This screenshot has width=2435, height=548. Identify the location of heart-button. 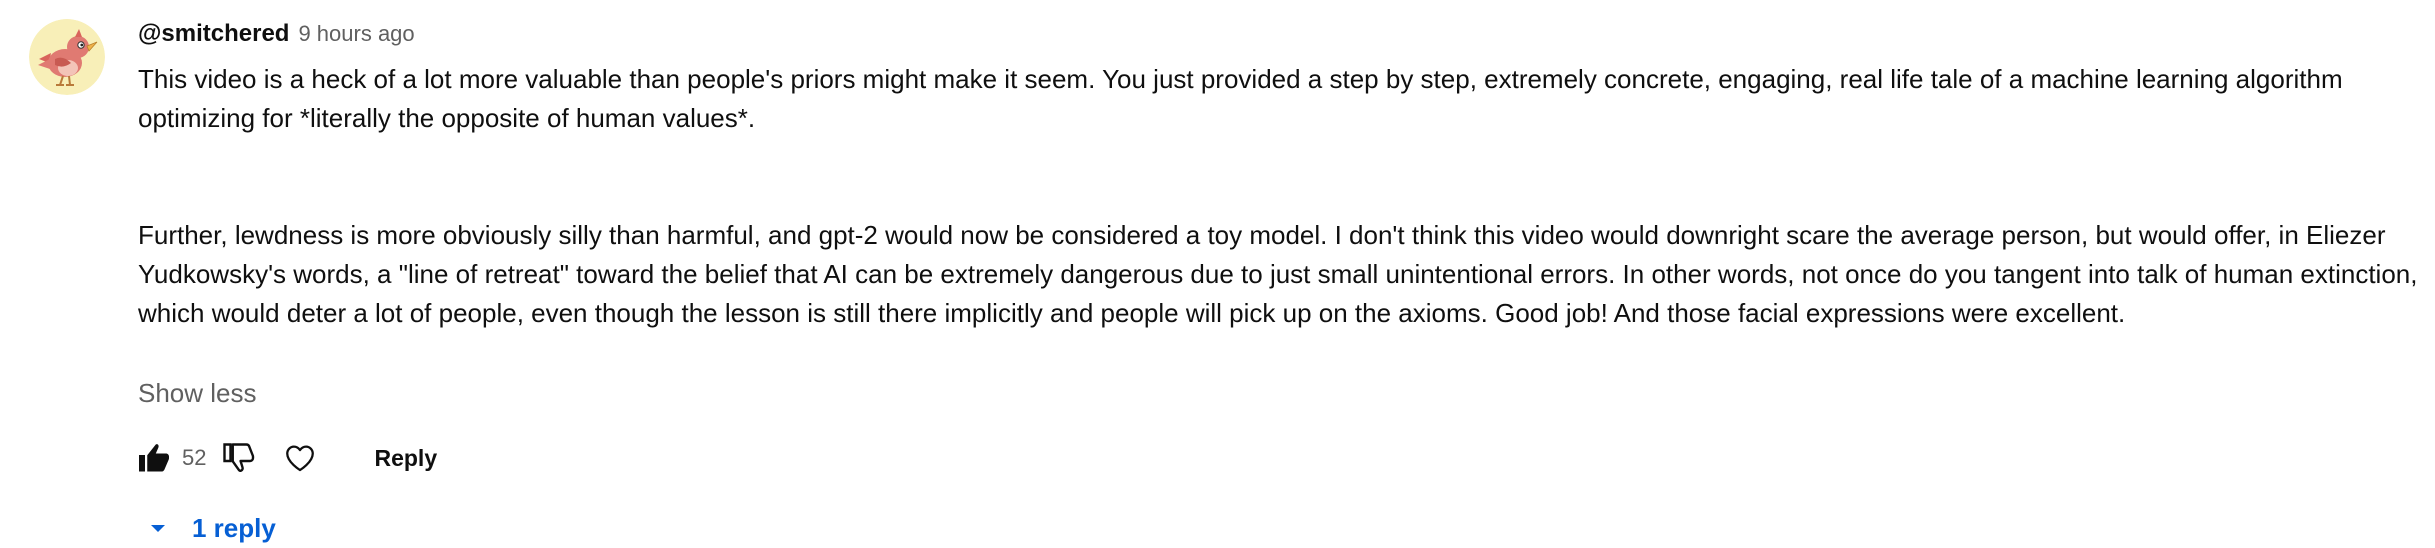
(300, 458).